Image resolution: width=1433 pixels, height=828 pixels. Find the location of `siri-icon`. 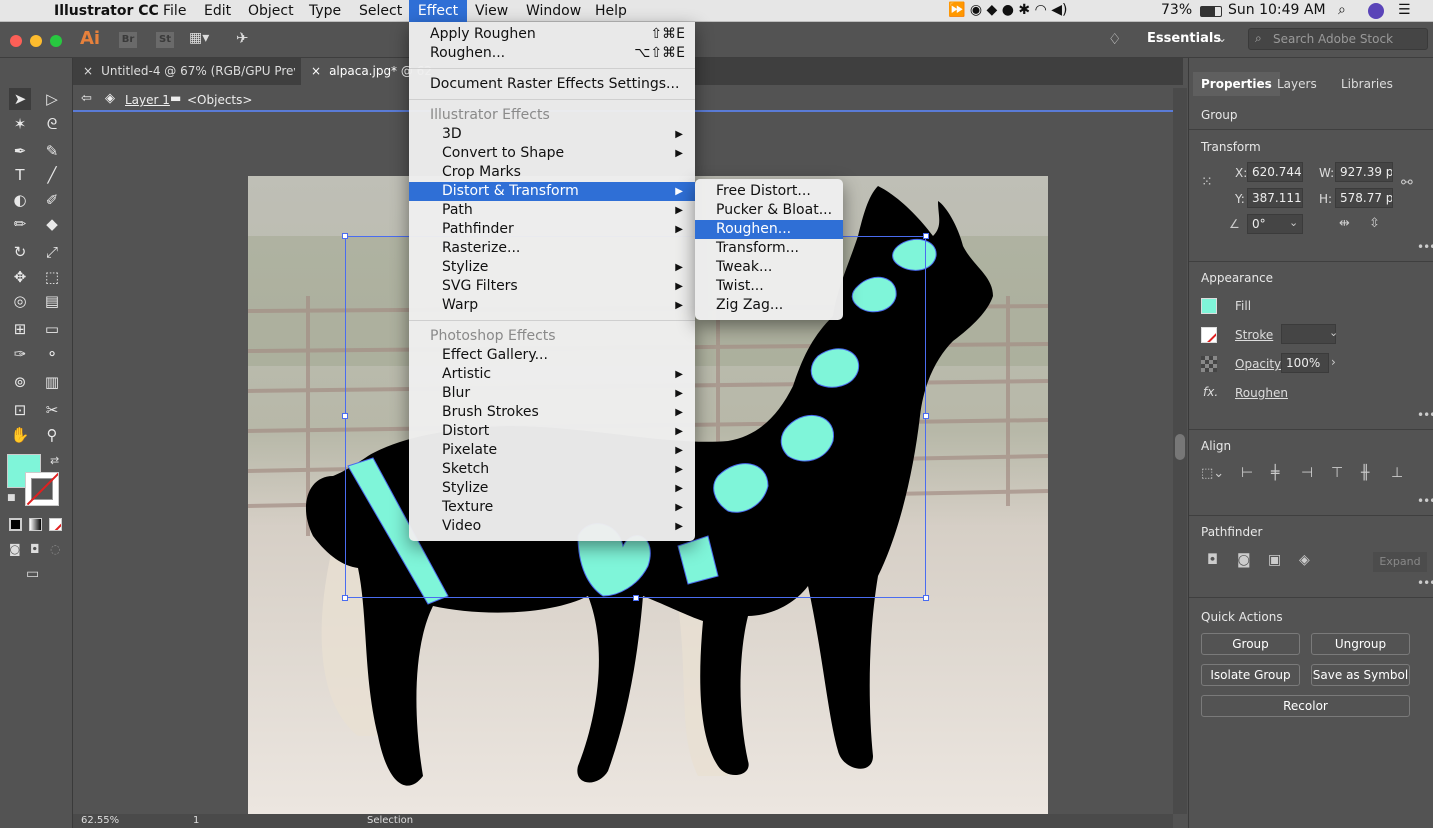

siri-icon is located at coordinates (1376, 11).